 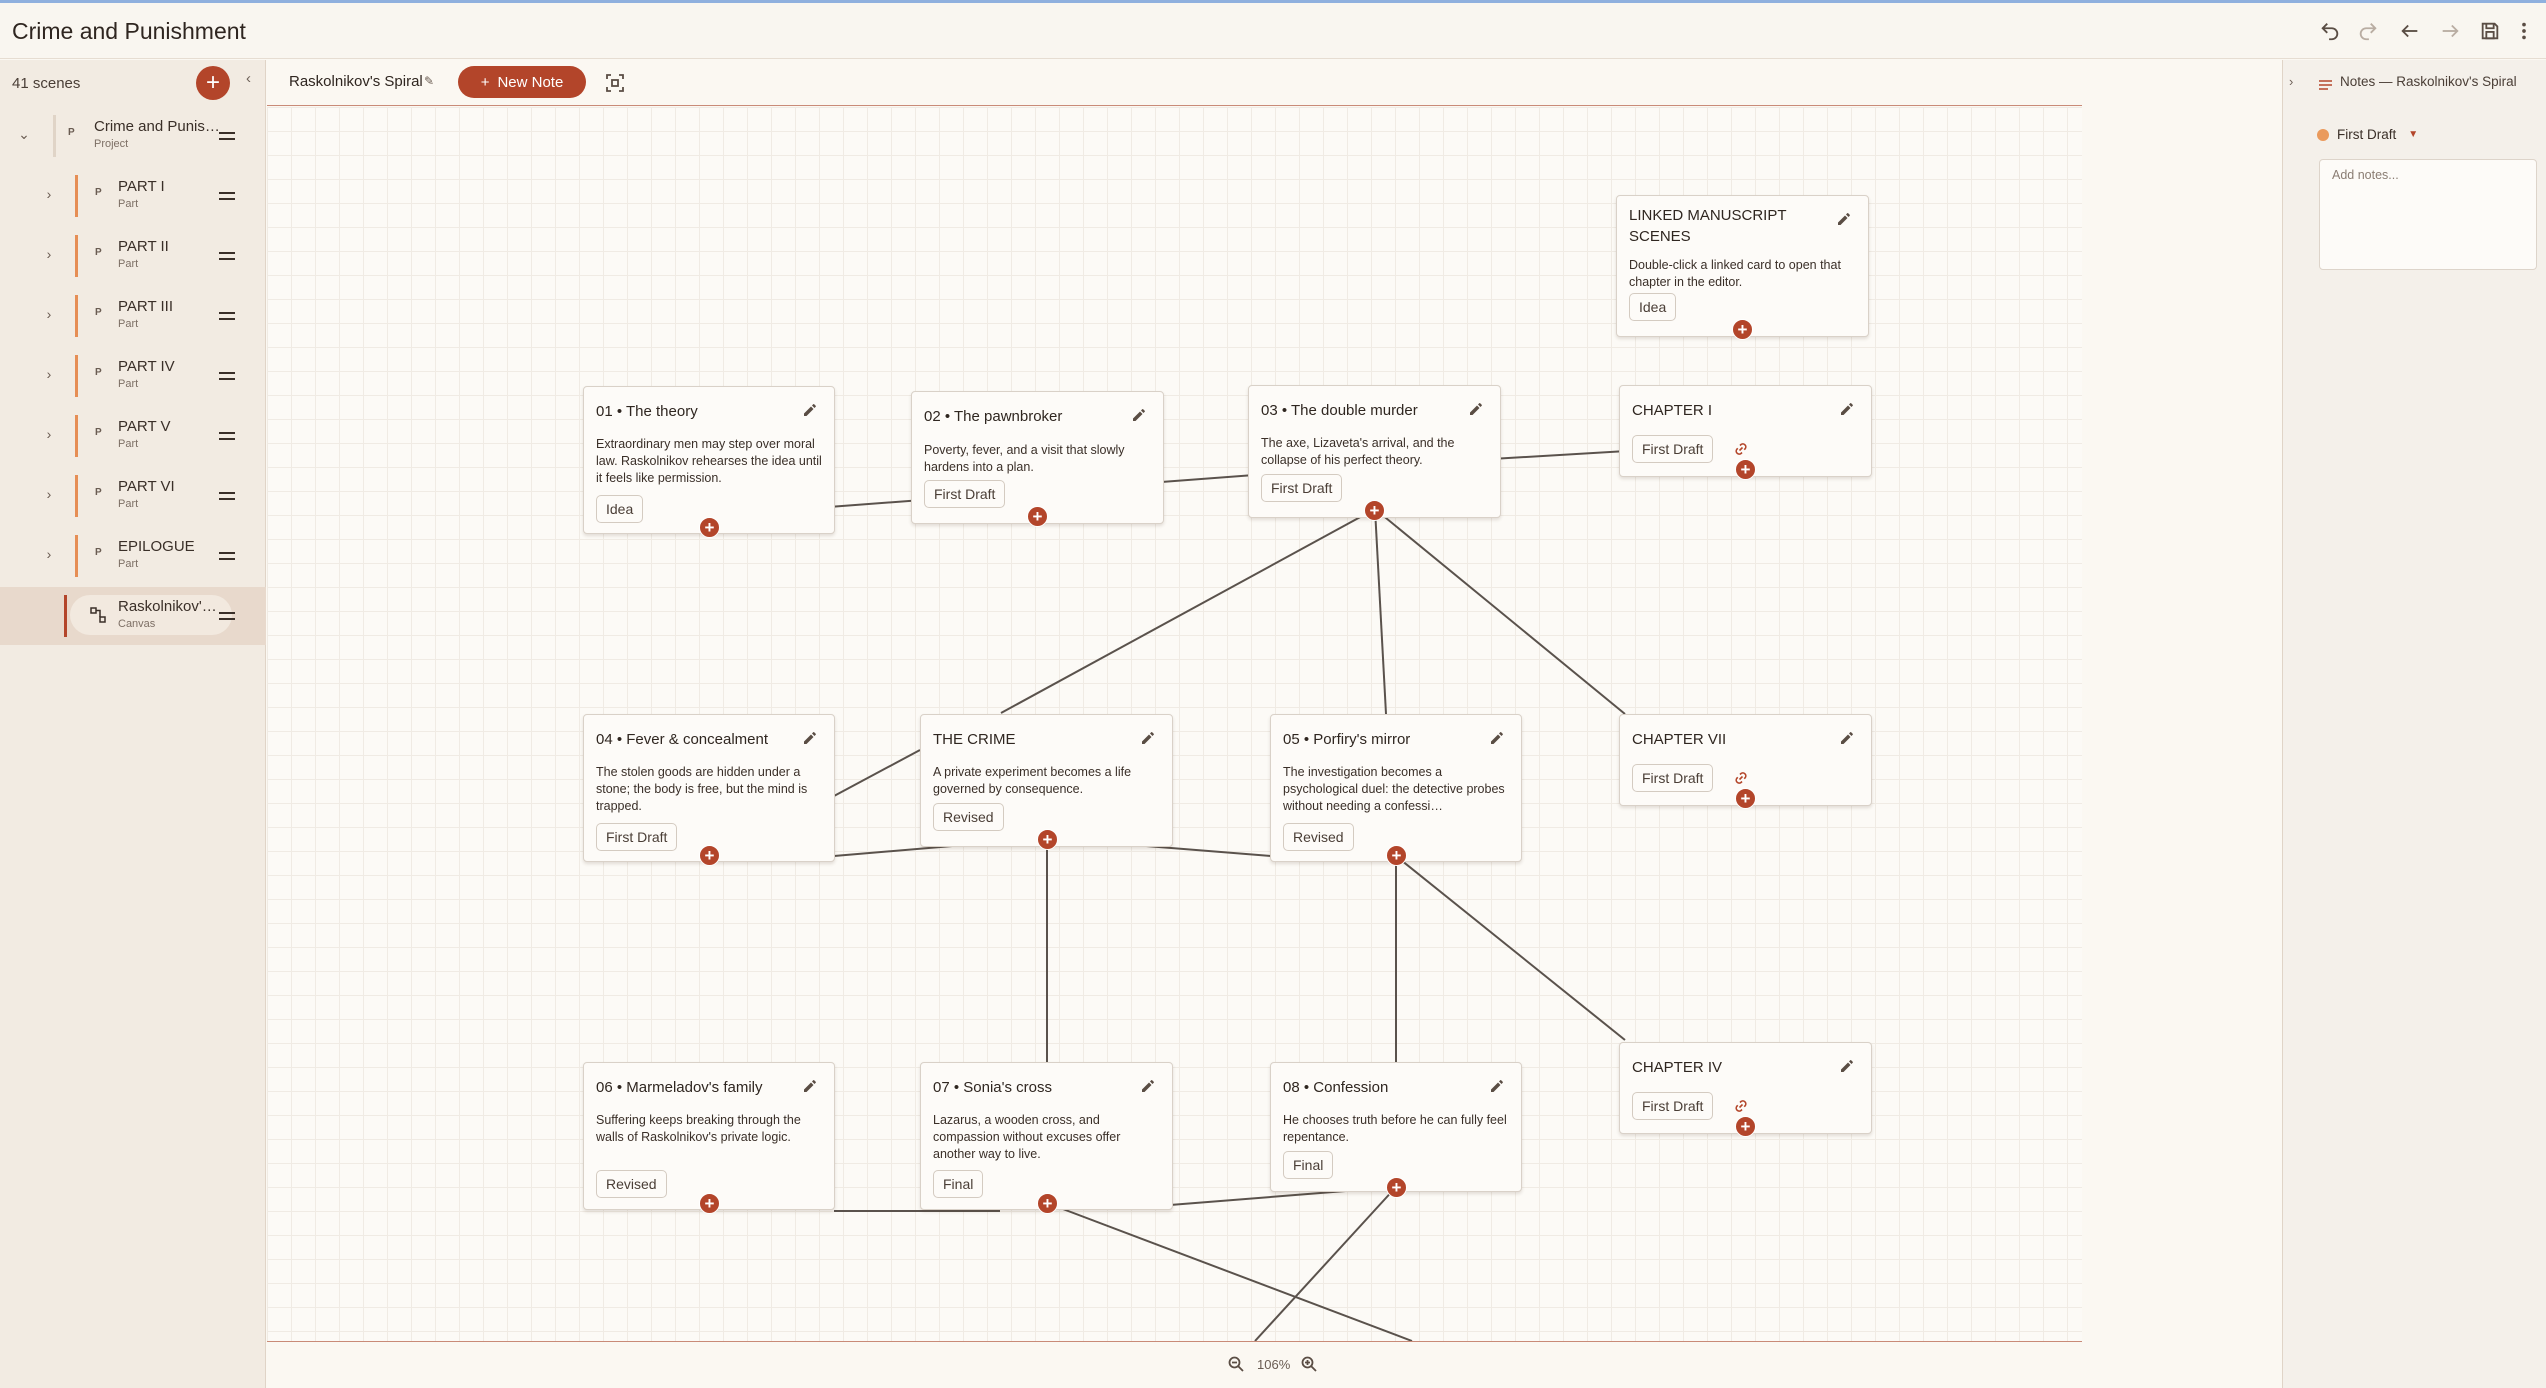 I want to click on new-note-button: + New Note, so click(x=522, y=82).